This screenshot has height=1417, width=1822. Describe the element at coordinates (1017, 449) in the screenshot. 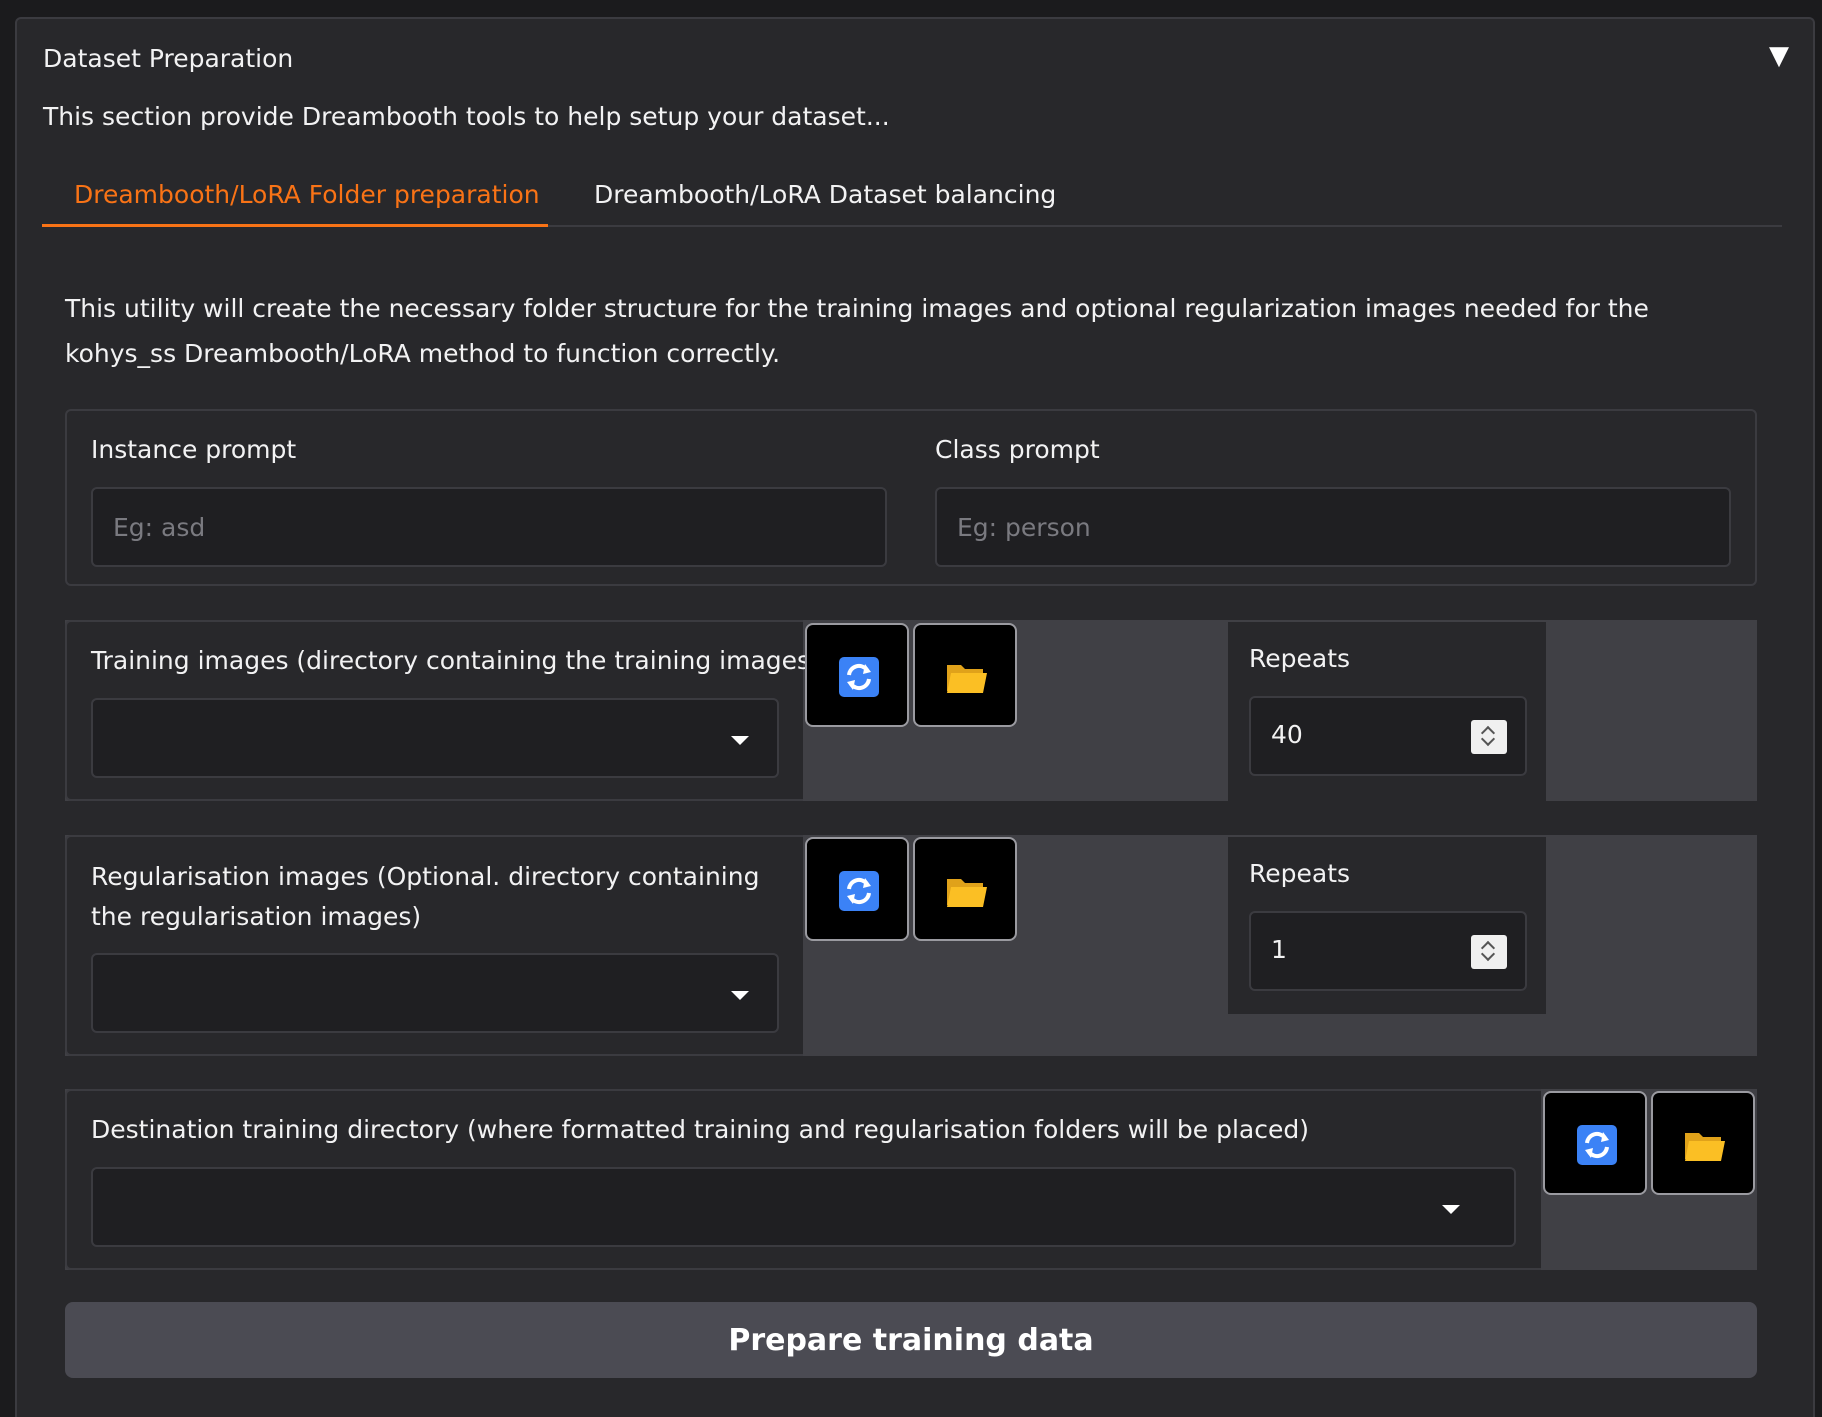

I see `class-prompt-label: Class prompt` at that location.